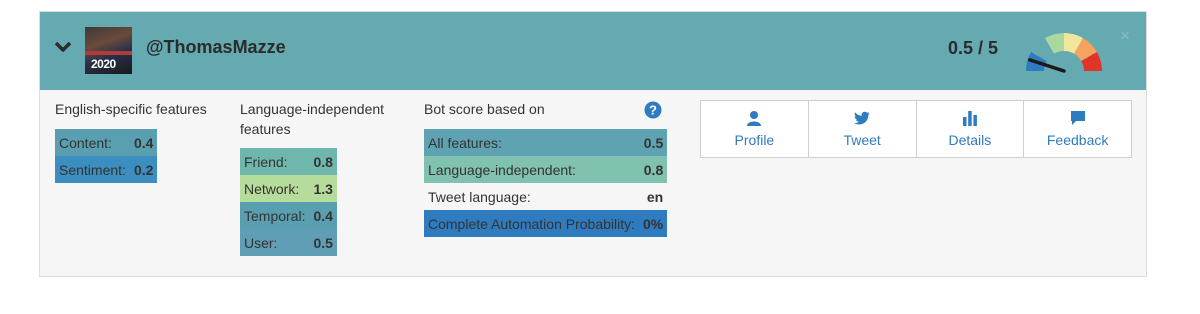  I want to click on bot-score-row-value: 0%, so click(653, 223).